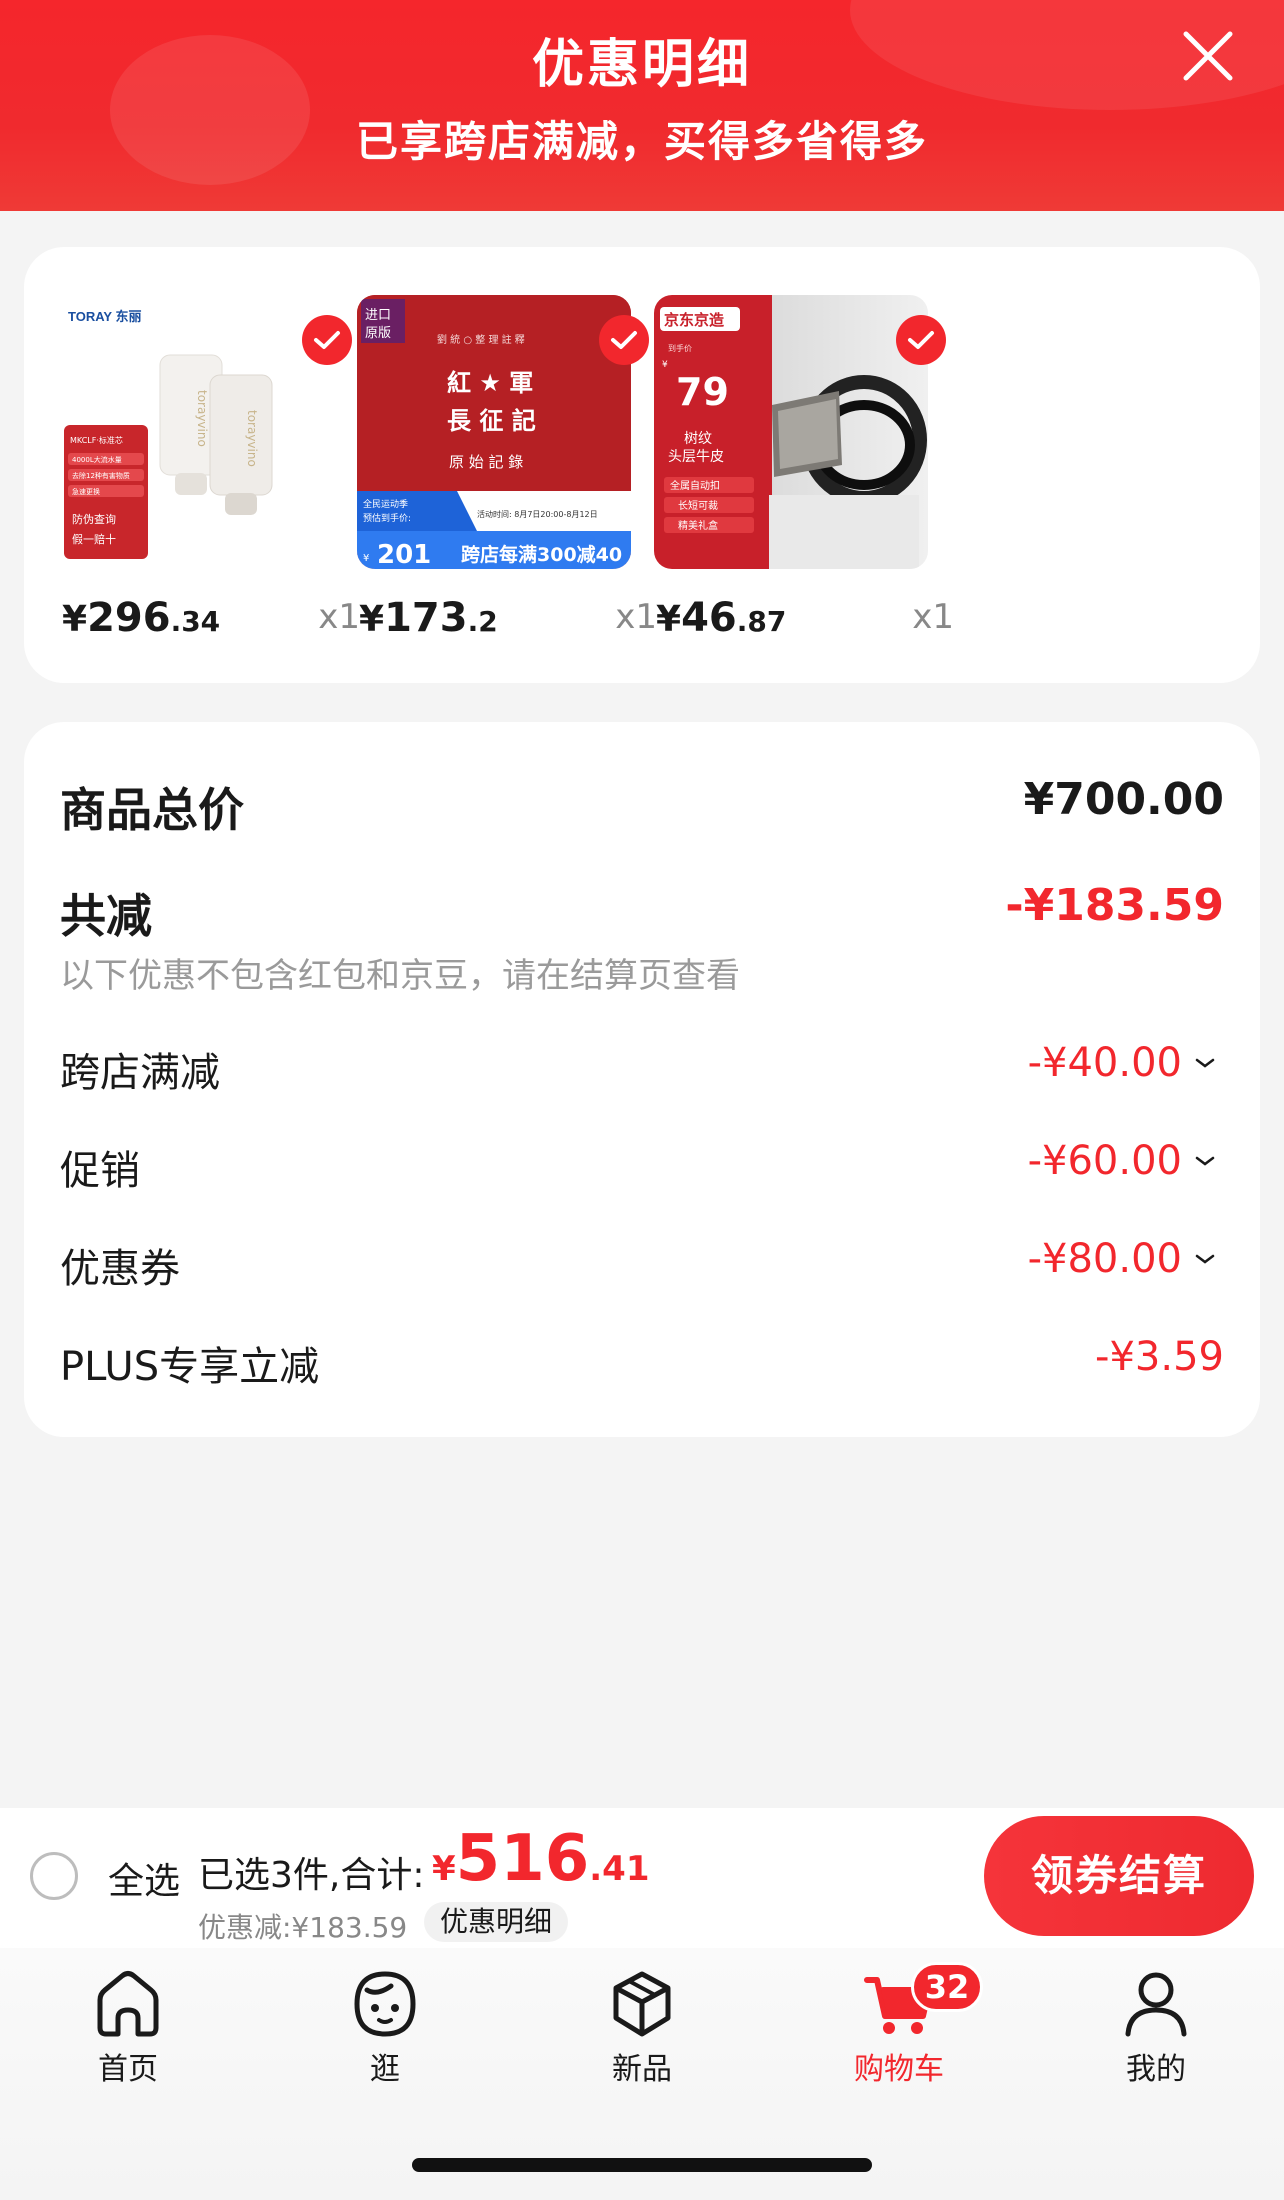 The image size is (1284, 2200). I want to click on svg-text: 去除12种有害物质, so click(101, 475).